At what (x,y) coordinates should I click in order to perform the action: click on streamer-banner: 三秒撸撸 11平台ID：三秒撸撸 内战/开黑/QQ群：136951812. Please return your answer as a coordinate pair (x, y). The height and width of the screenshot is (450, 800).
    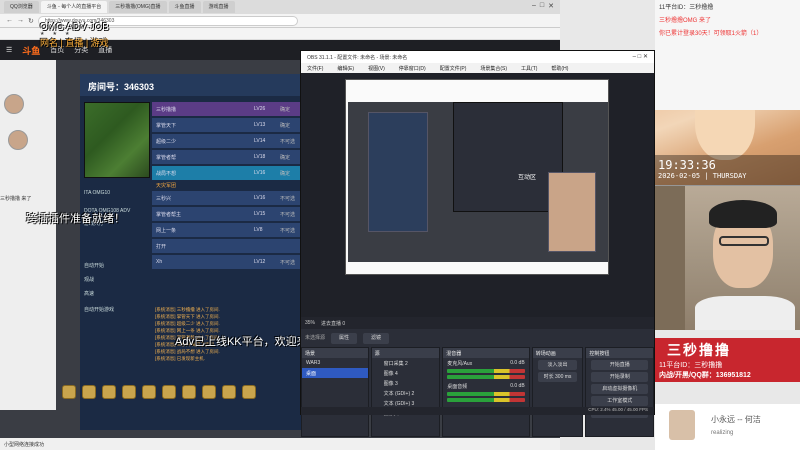
    Looking at the image, I should click on (727, 360).